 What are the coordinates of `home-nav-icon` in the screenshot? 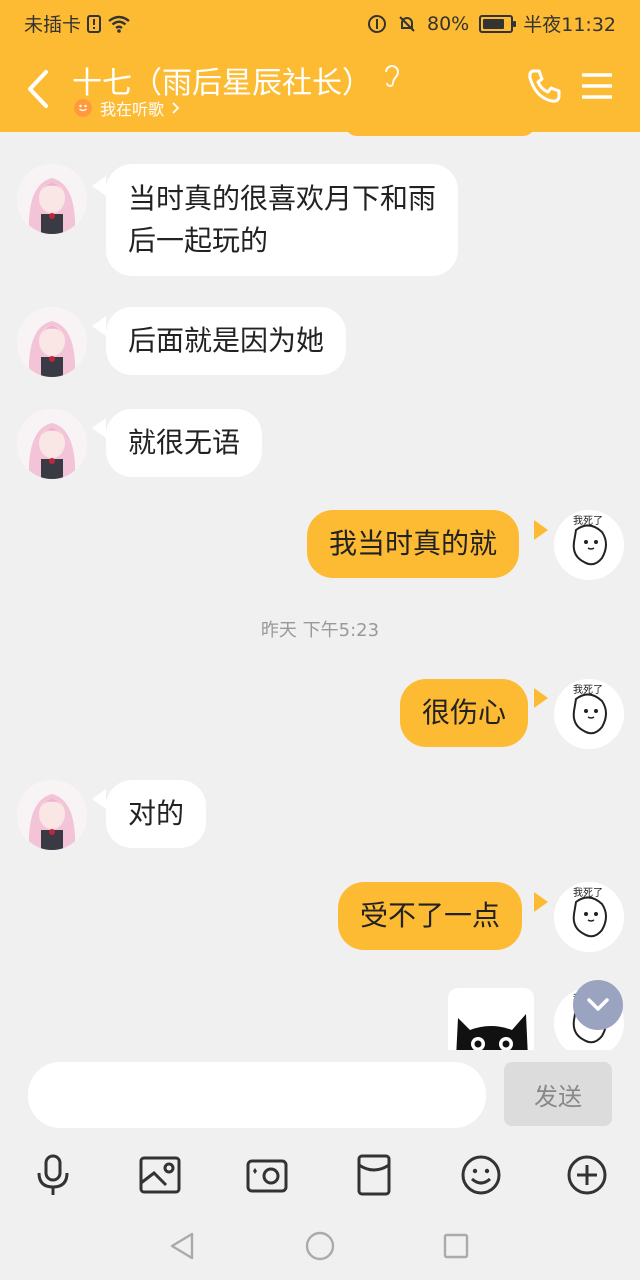 It's located at (320, 1246).